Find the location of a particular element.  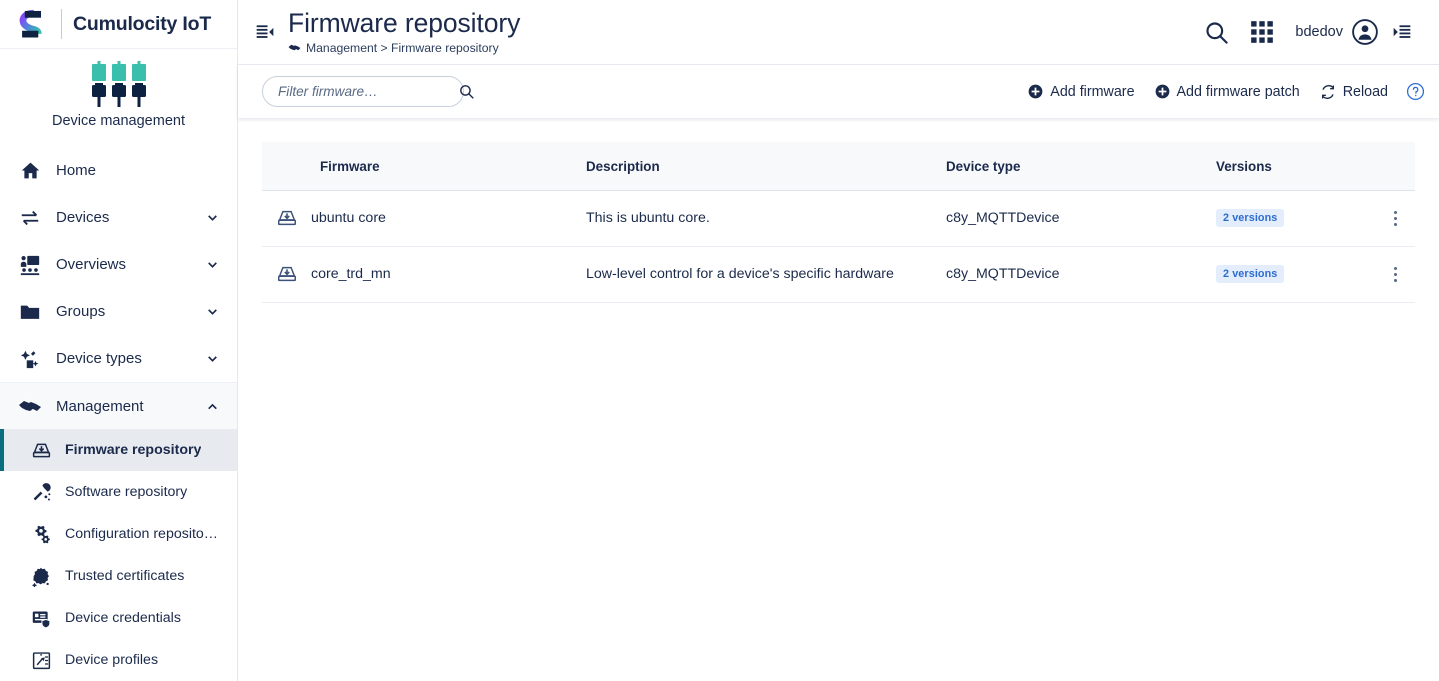

cell-actions is located at coordinates (1395, 274).